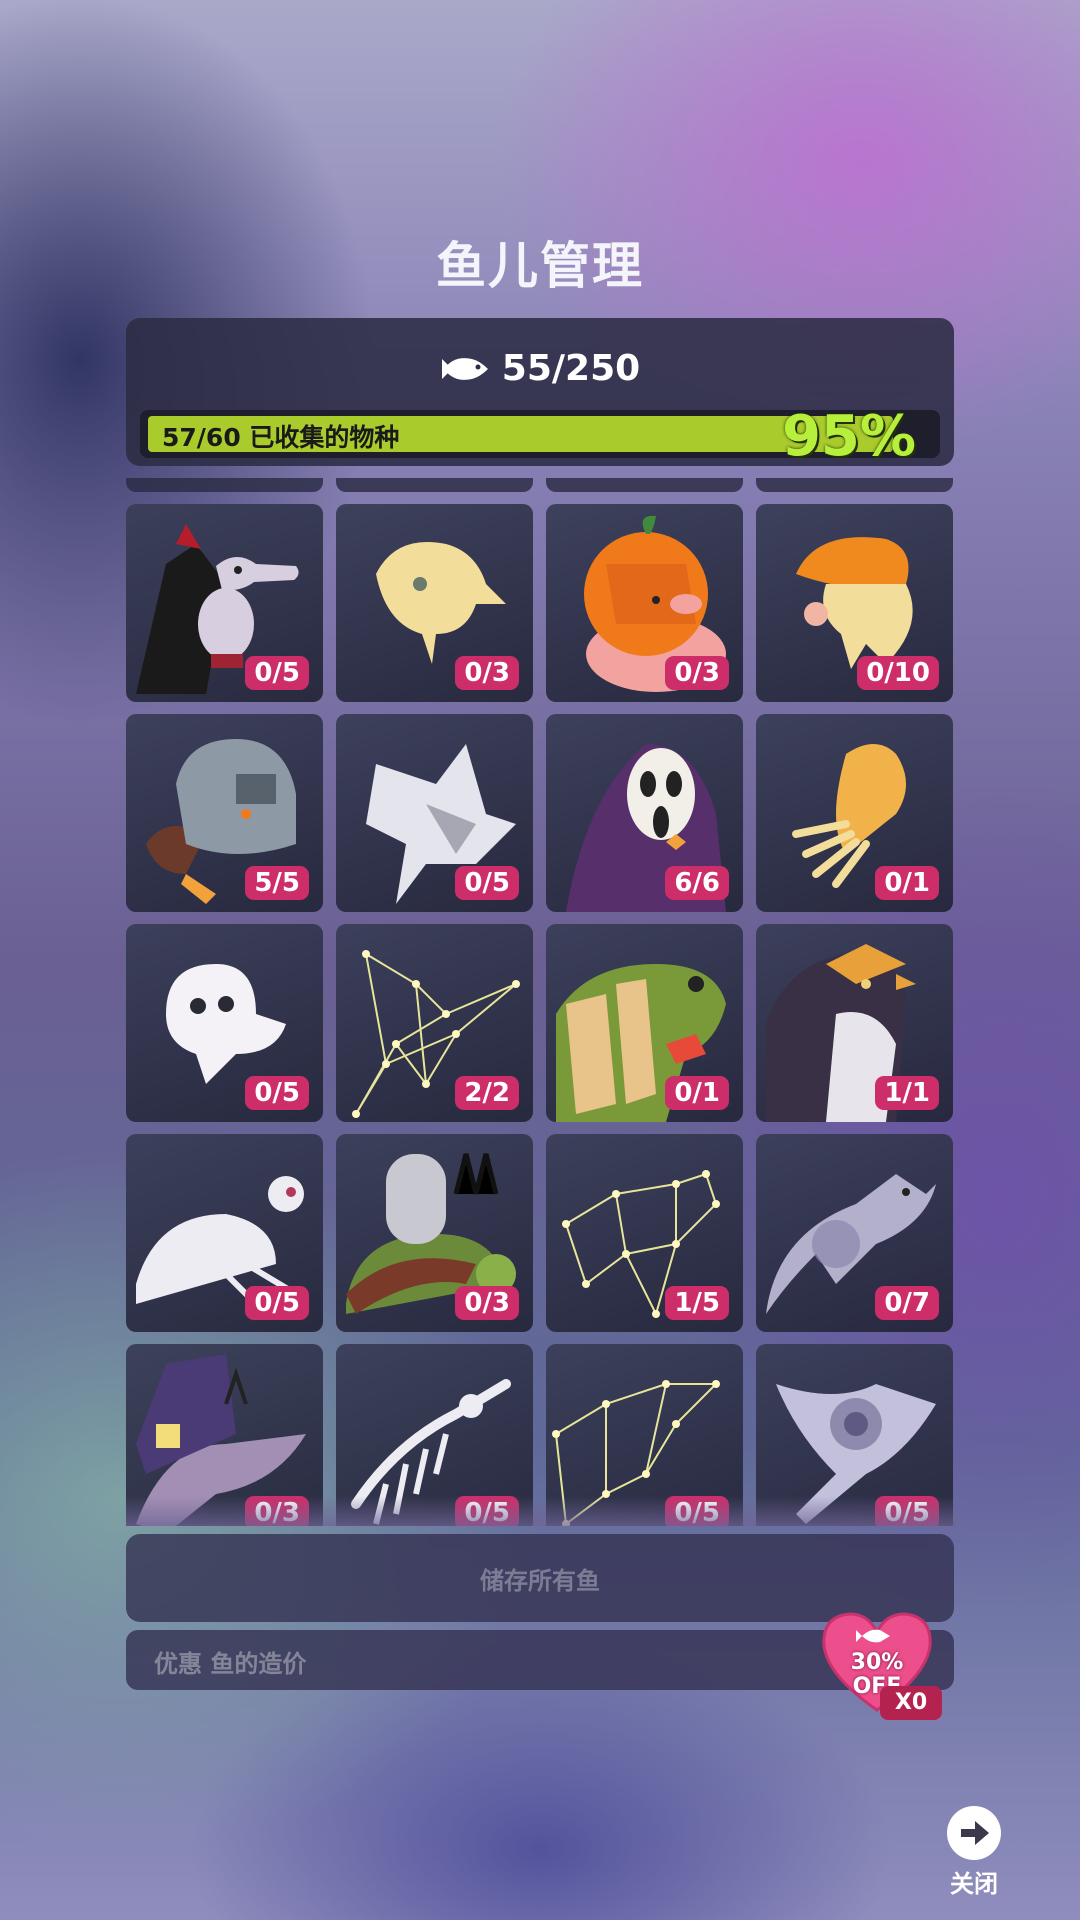 The width and height of the screenshot is (1080, 1920). Describe the element at coordinates (644, 1233) in the screenshot. I see `species-tile: 1/5` at that location.